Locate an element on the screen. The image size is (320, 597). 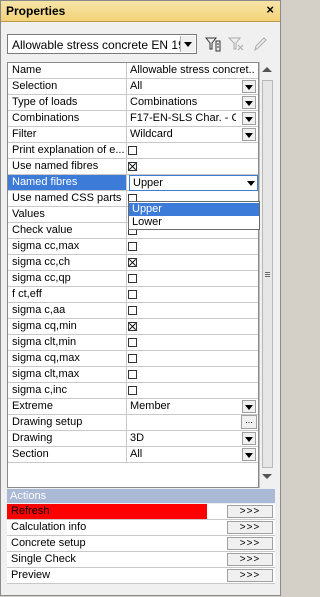
row-label: Selection is located at coordinates (67, 86).